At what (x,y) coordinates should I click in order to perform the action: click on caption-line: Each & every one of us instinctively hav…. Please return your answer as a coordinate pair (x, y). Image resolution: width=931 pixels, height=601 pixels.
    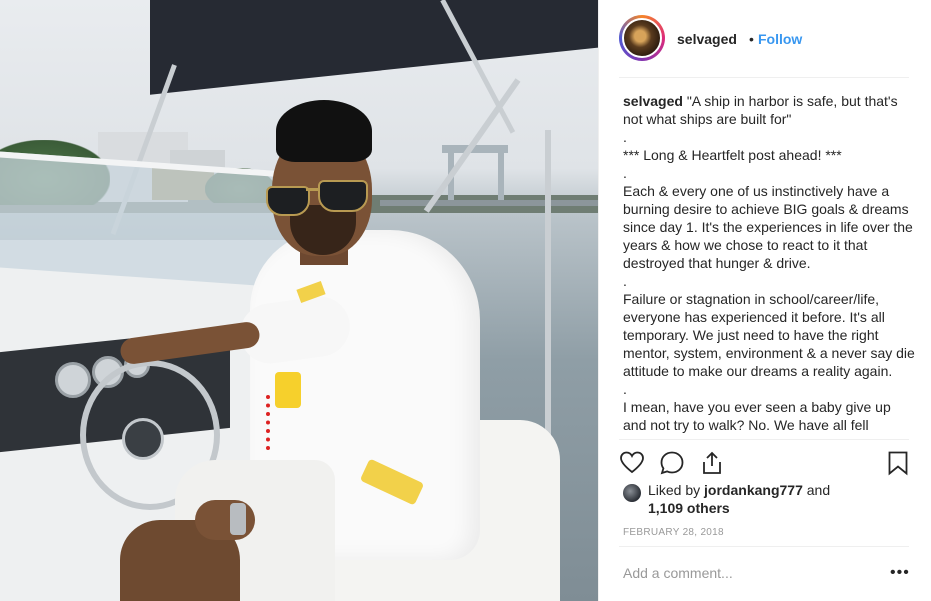
    Looking at the image, I should click on (768, 227).